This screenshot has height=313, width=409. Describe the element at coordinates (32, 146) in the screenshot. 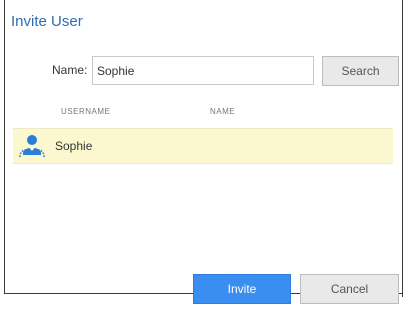

I see `user-group-icon` at that location.